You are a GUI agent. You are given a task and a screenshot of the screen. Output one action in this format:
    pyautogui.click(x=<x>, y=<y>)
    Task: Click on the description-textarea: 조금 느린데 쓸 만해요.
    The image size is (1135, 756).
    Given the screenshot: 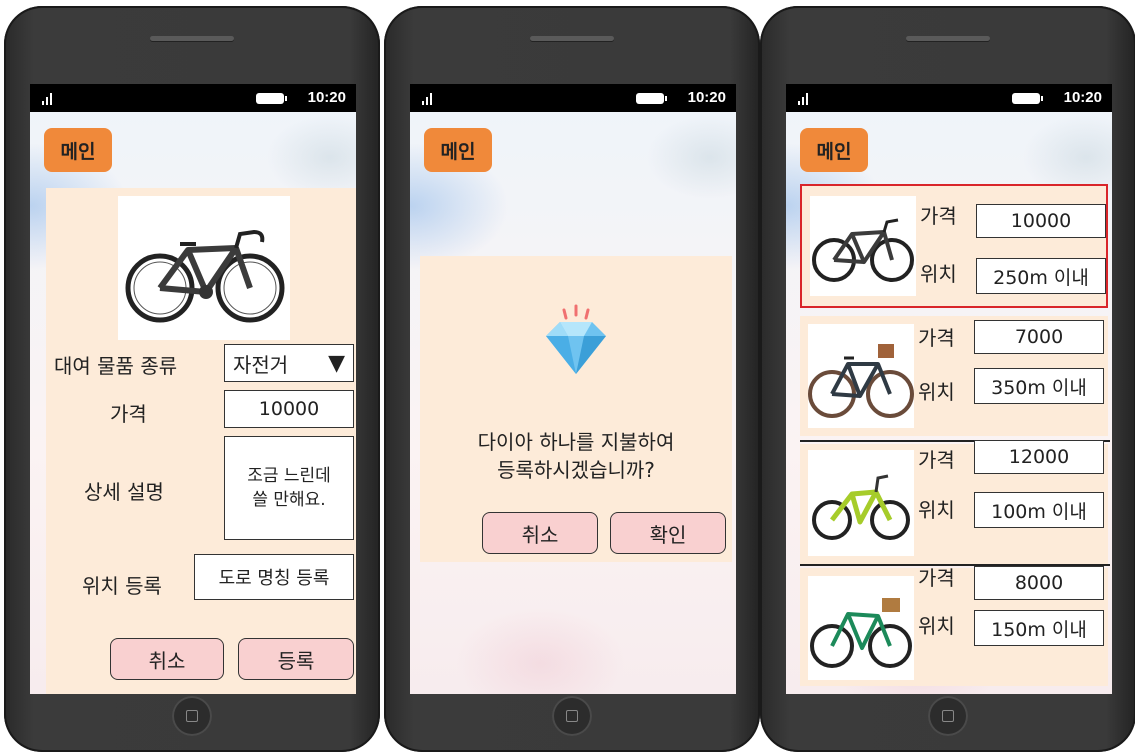 What is the action you would take?
    pyautogui.click(x=289, y=488)
    